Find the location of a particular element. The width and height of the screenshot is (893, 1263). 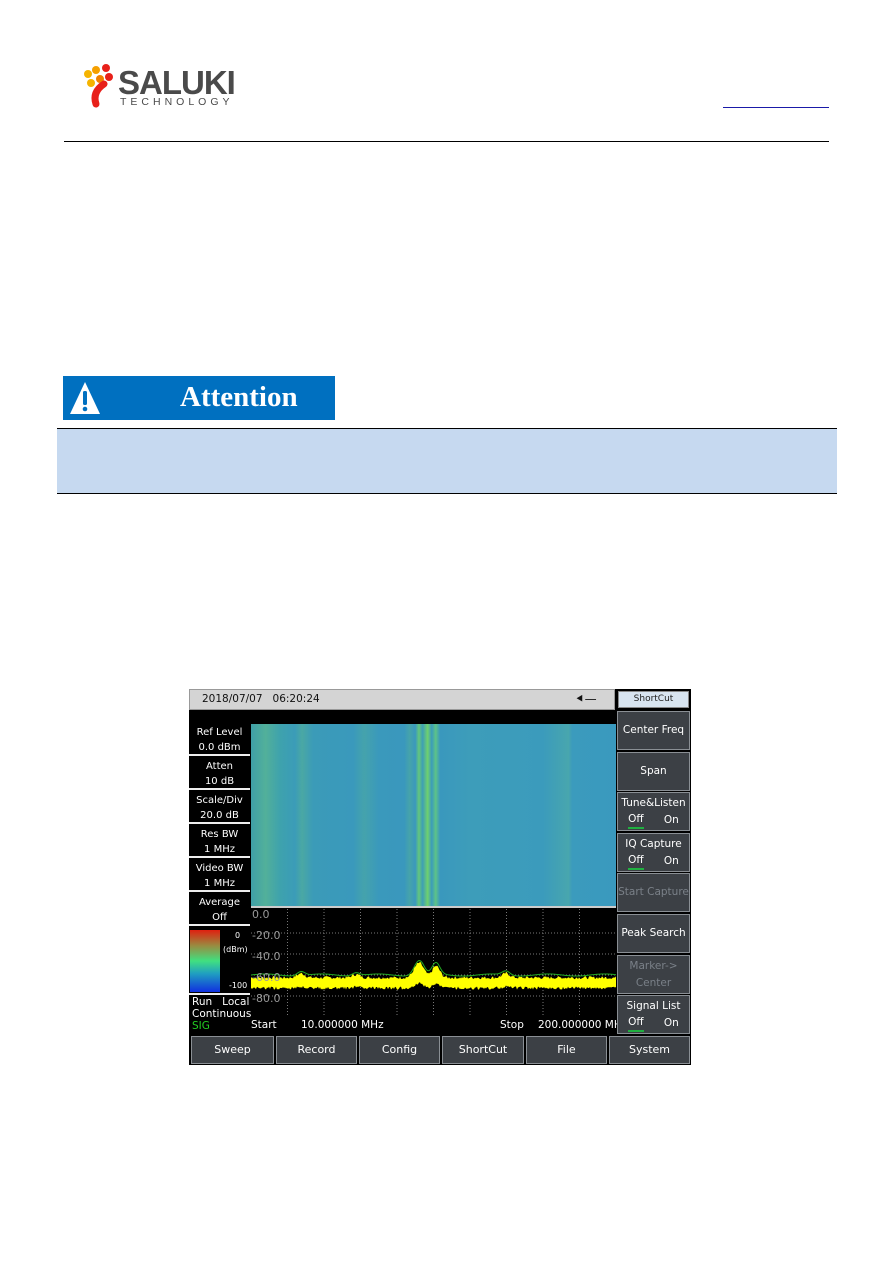

warning-triangle-icon is located at coordinates (85, 398).